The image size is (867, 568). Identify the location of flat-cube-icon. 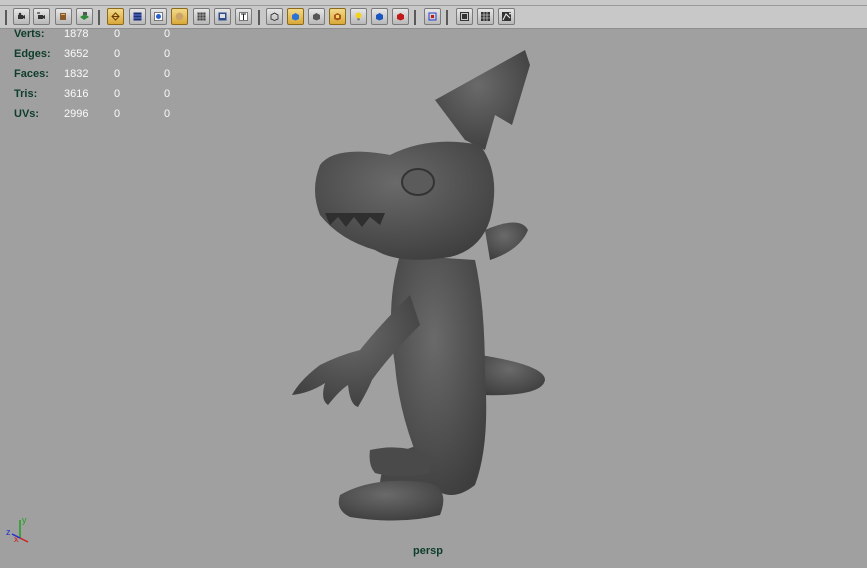
(316, 16).